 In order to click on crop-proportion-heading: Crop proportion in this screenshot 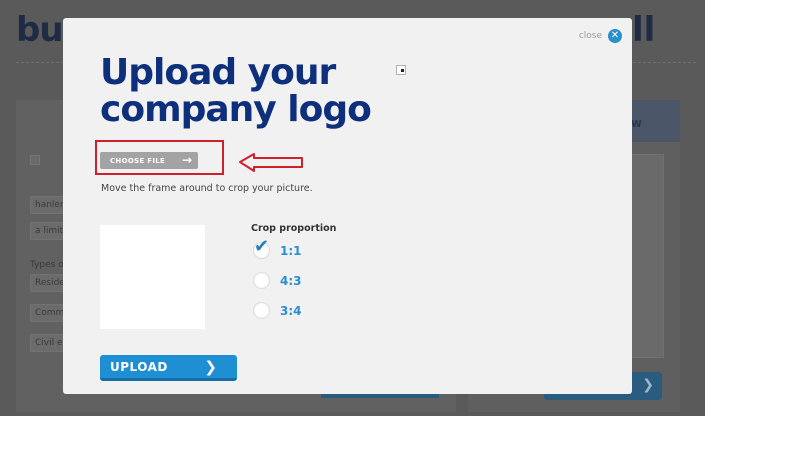, I will do `click(294, 228)`.